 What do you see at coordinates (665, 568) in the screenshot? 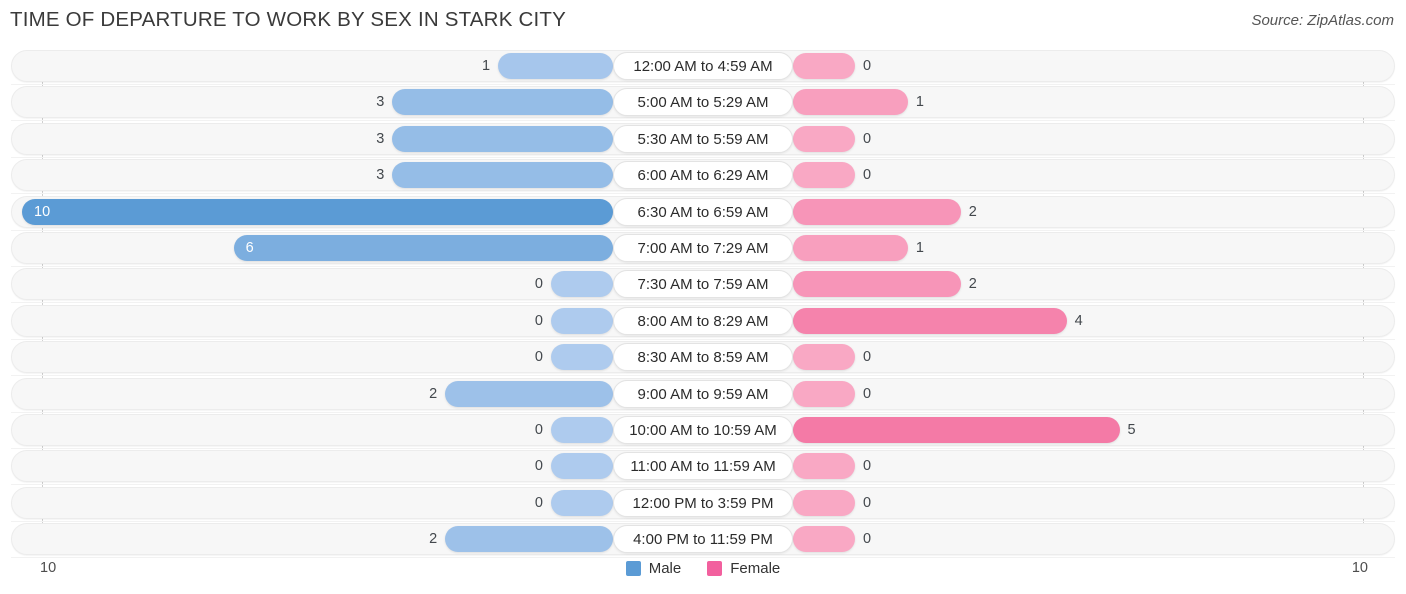
I see `legend-label: Male` at bounding box center [665, 568].